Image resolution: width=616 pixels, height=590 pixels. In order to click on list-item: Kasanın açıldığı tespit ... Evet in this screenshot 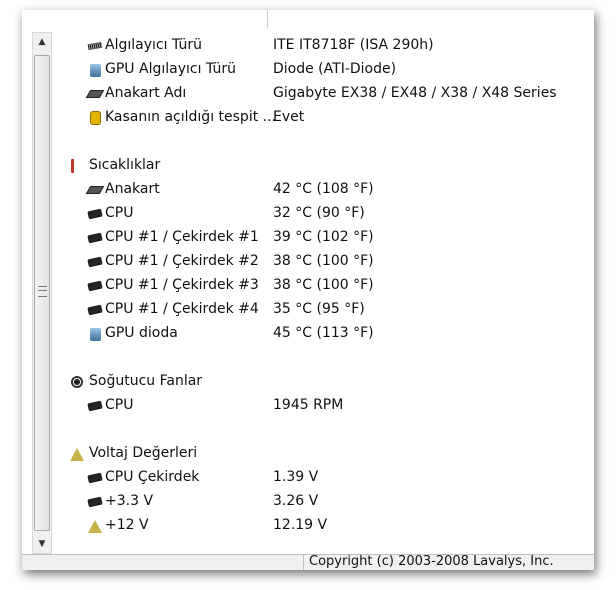, I will do `click(324, 118)`.